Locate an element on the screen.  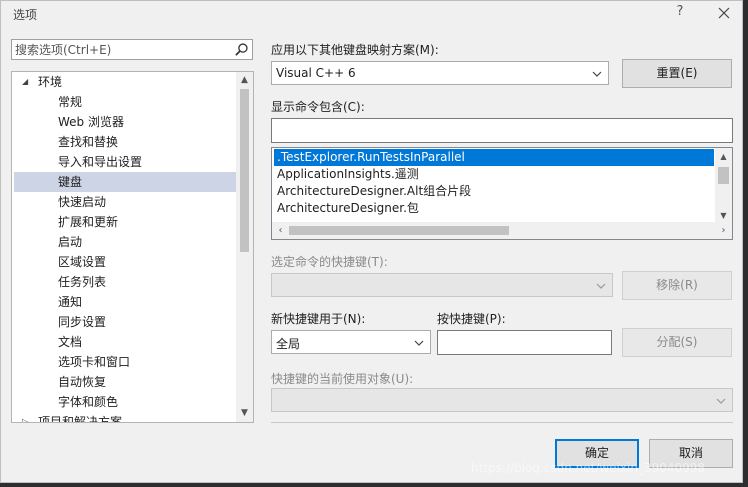
help-button: ? is located at coordinates (680, 13).